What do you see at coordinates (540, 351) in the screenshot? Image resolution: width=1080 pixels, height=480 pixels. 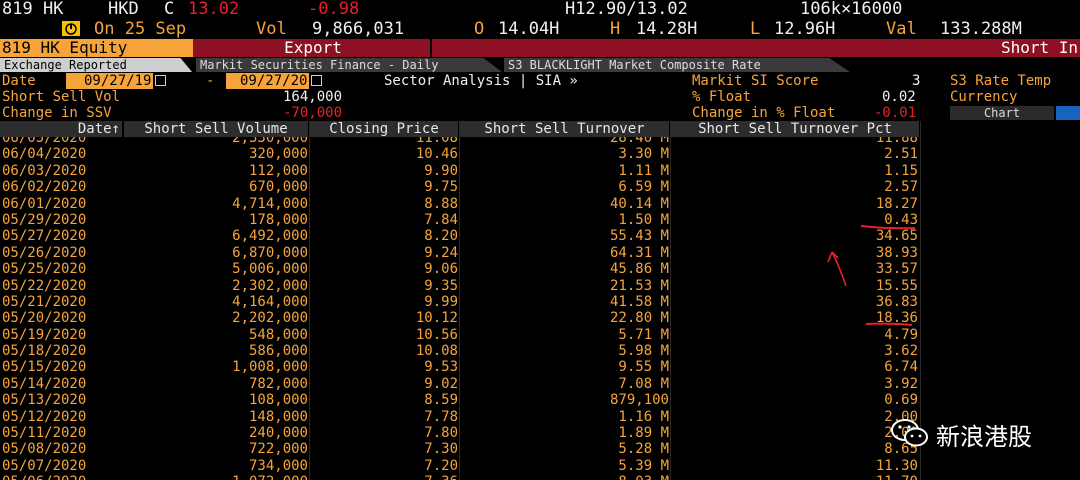 I see `table-row: 05/18/2020 586,000 10.08 5.98 M 3.62` at bounding box center [540, 351].